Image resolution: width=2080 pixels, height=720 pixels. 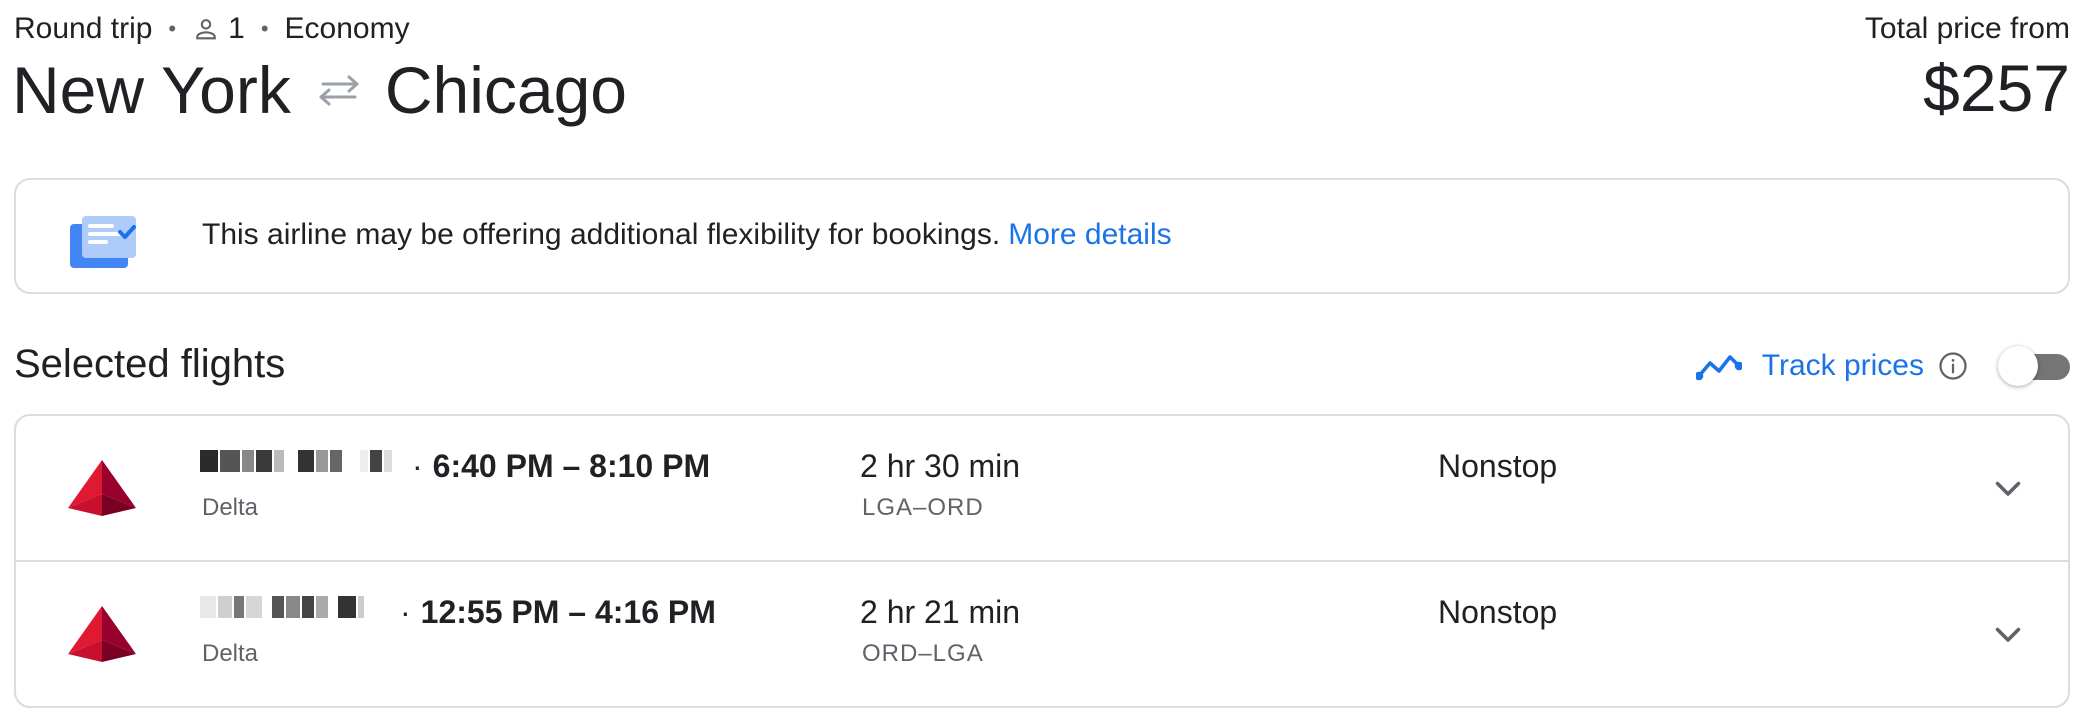 I want to click on departure-arrival-times: 12:55 PM – 4:16 PM, so click(x=568, y=612).